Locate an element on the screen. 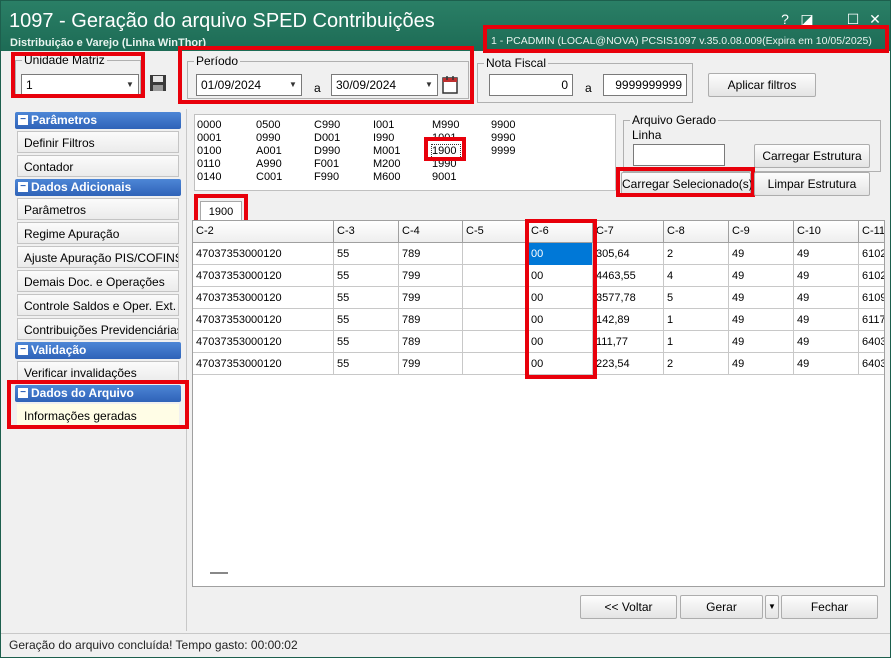  register-item: 1990 is located at coordinates (446, 164).